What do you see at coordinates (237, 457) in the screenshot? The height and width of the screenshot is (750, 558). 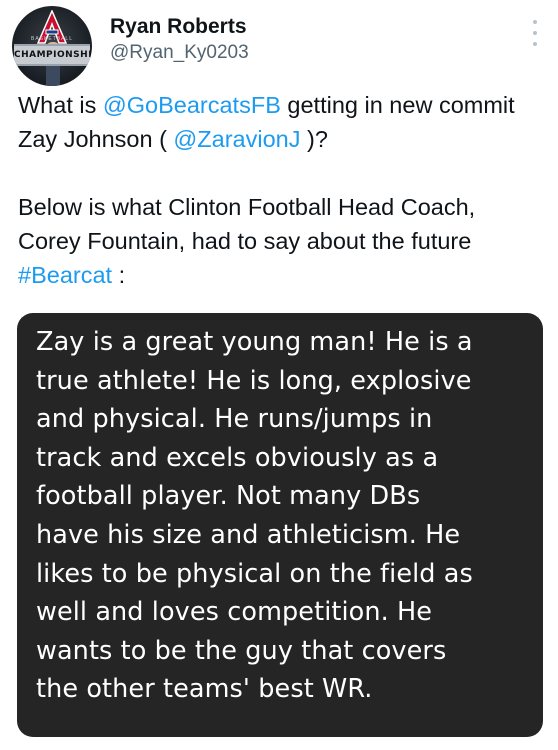 I see `quote-line: track and excels obviously as a` at bounding box center [237, 457].